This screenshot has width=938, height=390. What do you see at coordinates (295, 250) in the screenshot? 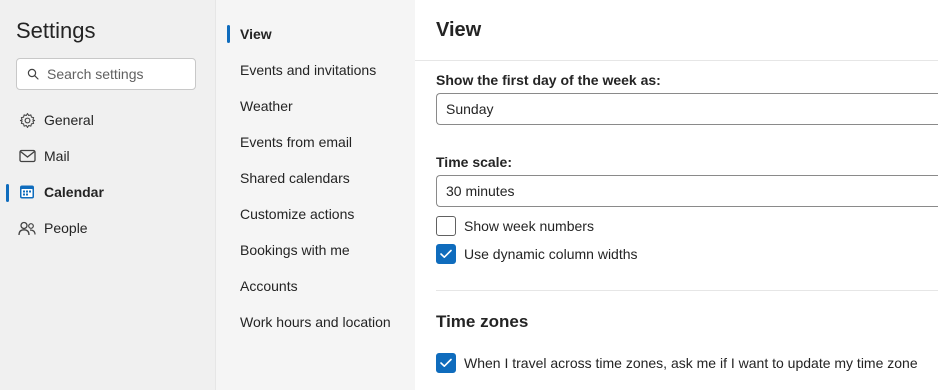
I see `subnav-label: Bookings with me` at bounding box center [295, 250].